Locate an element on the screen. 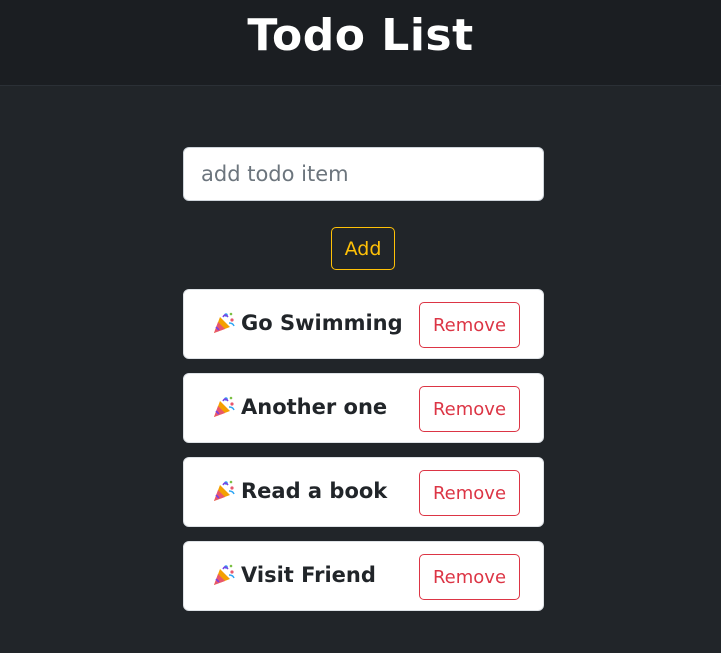 The width and height of the screenshot is (721, 653). todo-item: Read a book Remove is located at coordinates (363, 492).